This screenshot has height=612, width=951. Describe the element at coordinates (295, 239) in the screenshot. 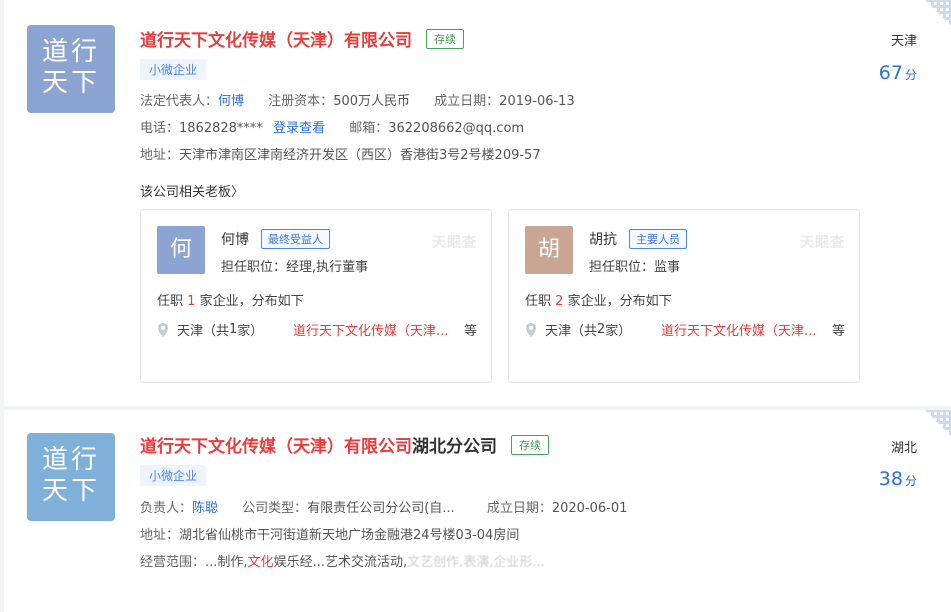

I see `role-badge: 最终受益人` at that location.